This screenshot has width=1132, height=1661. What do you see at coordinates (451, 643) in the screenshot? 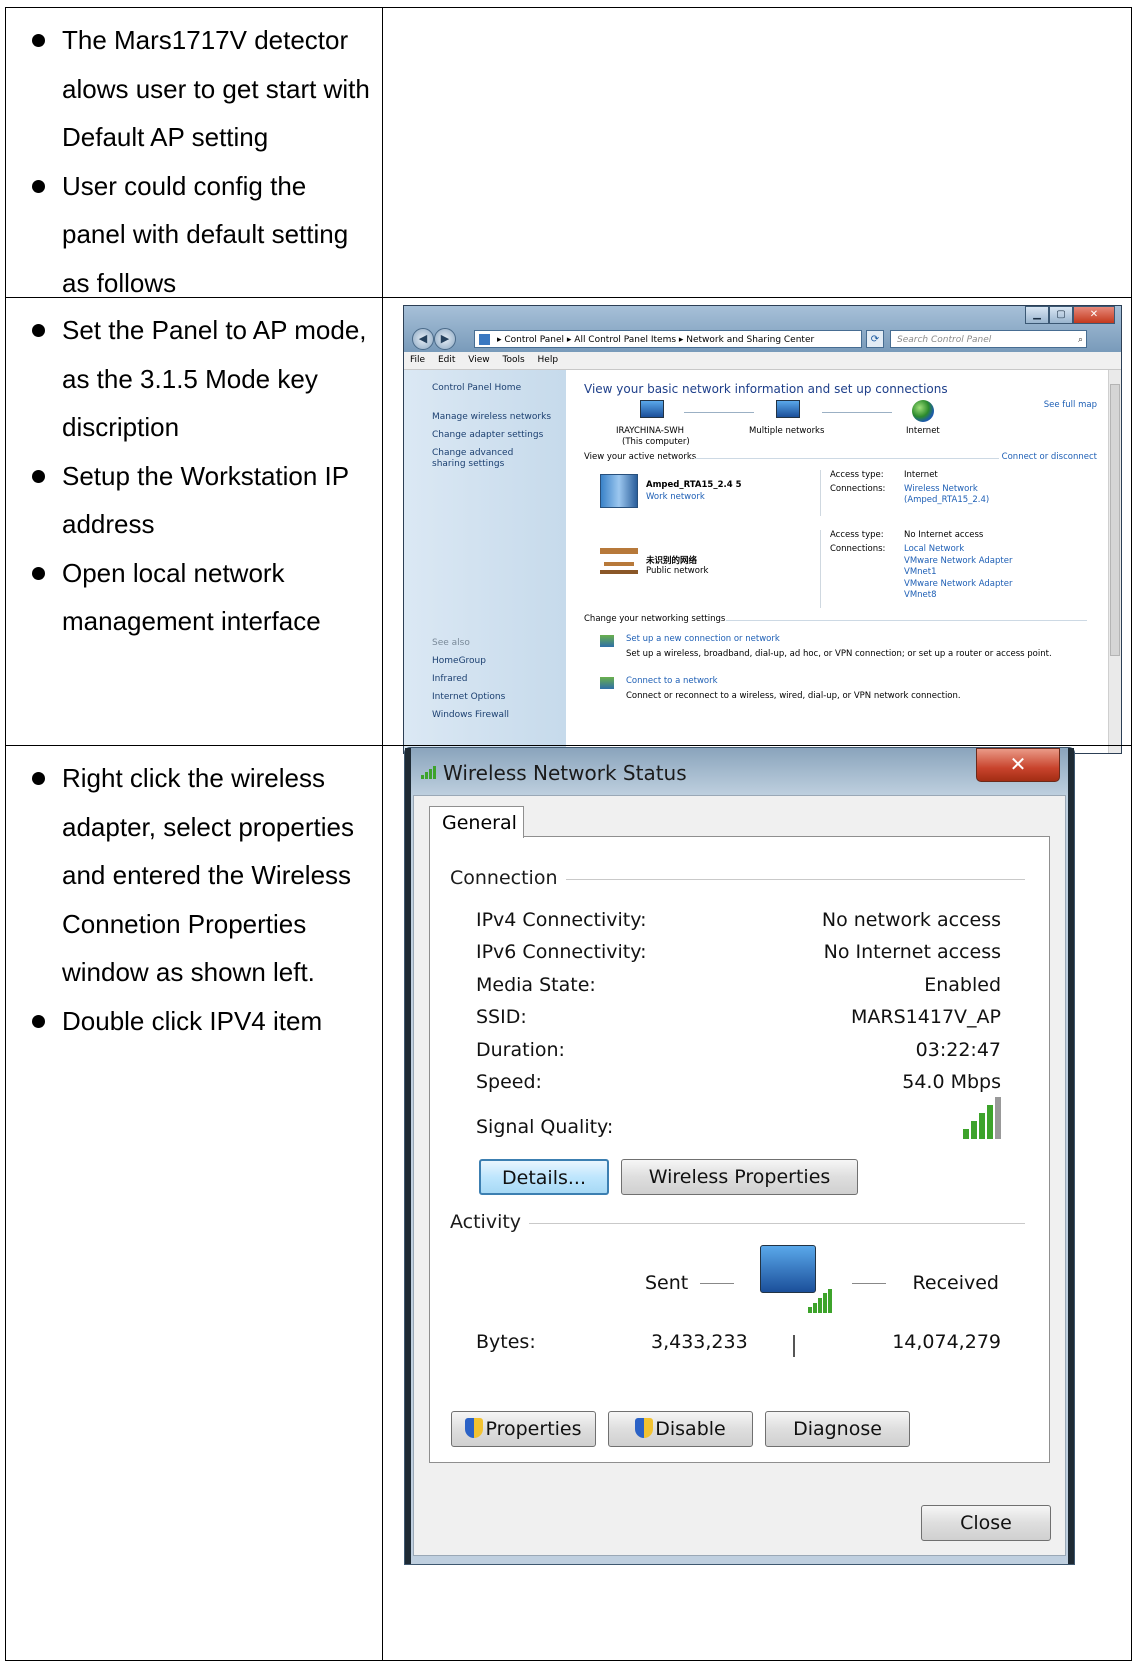
I see `see-also-label: See also` at bounding box center [451, 643].